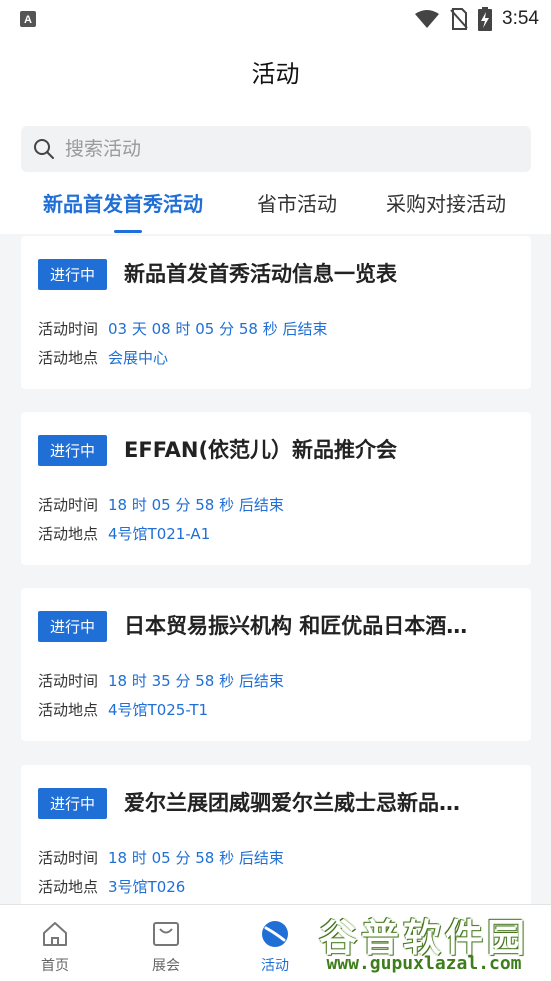  I want to click on app-notification-icon: A, so click(28, 19).